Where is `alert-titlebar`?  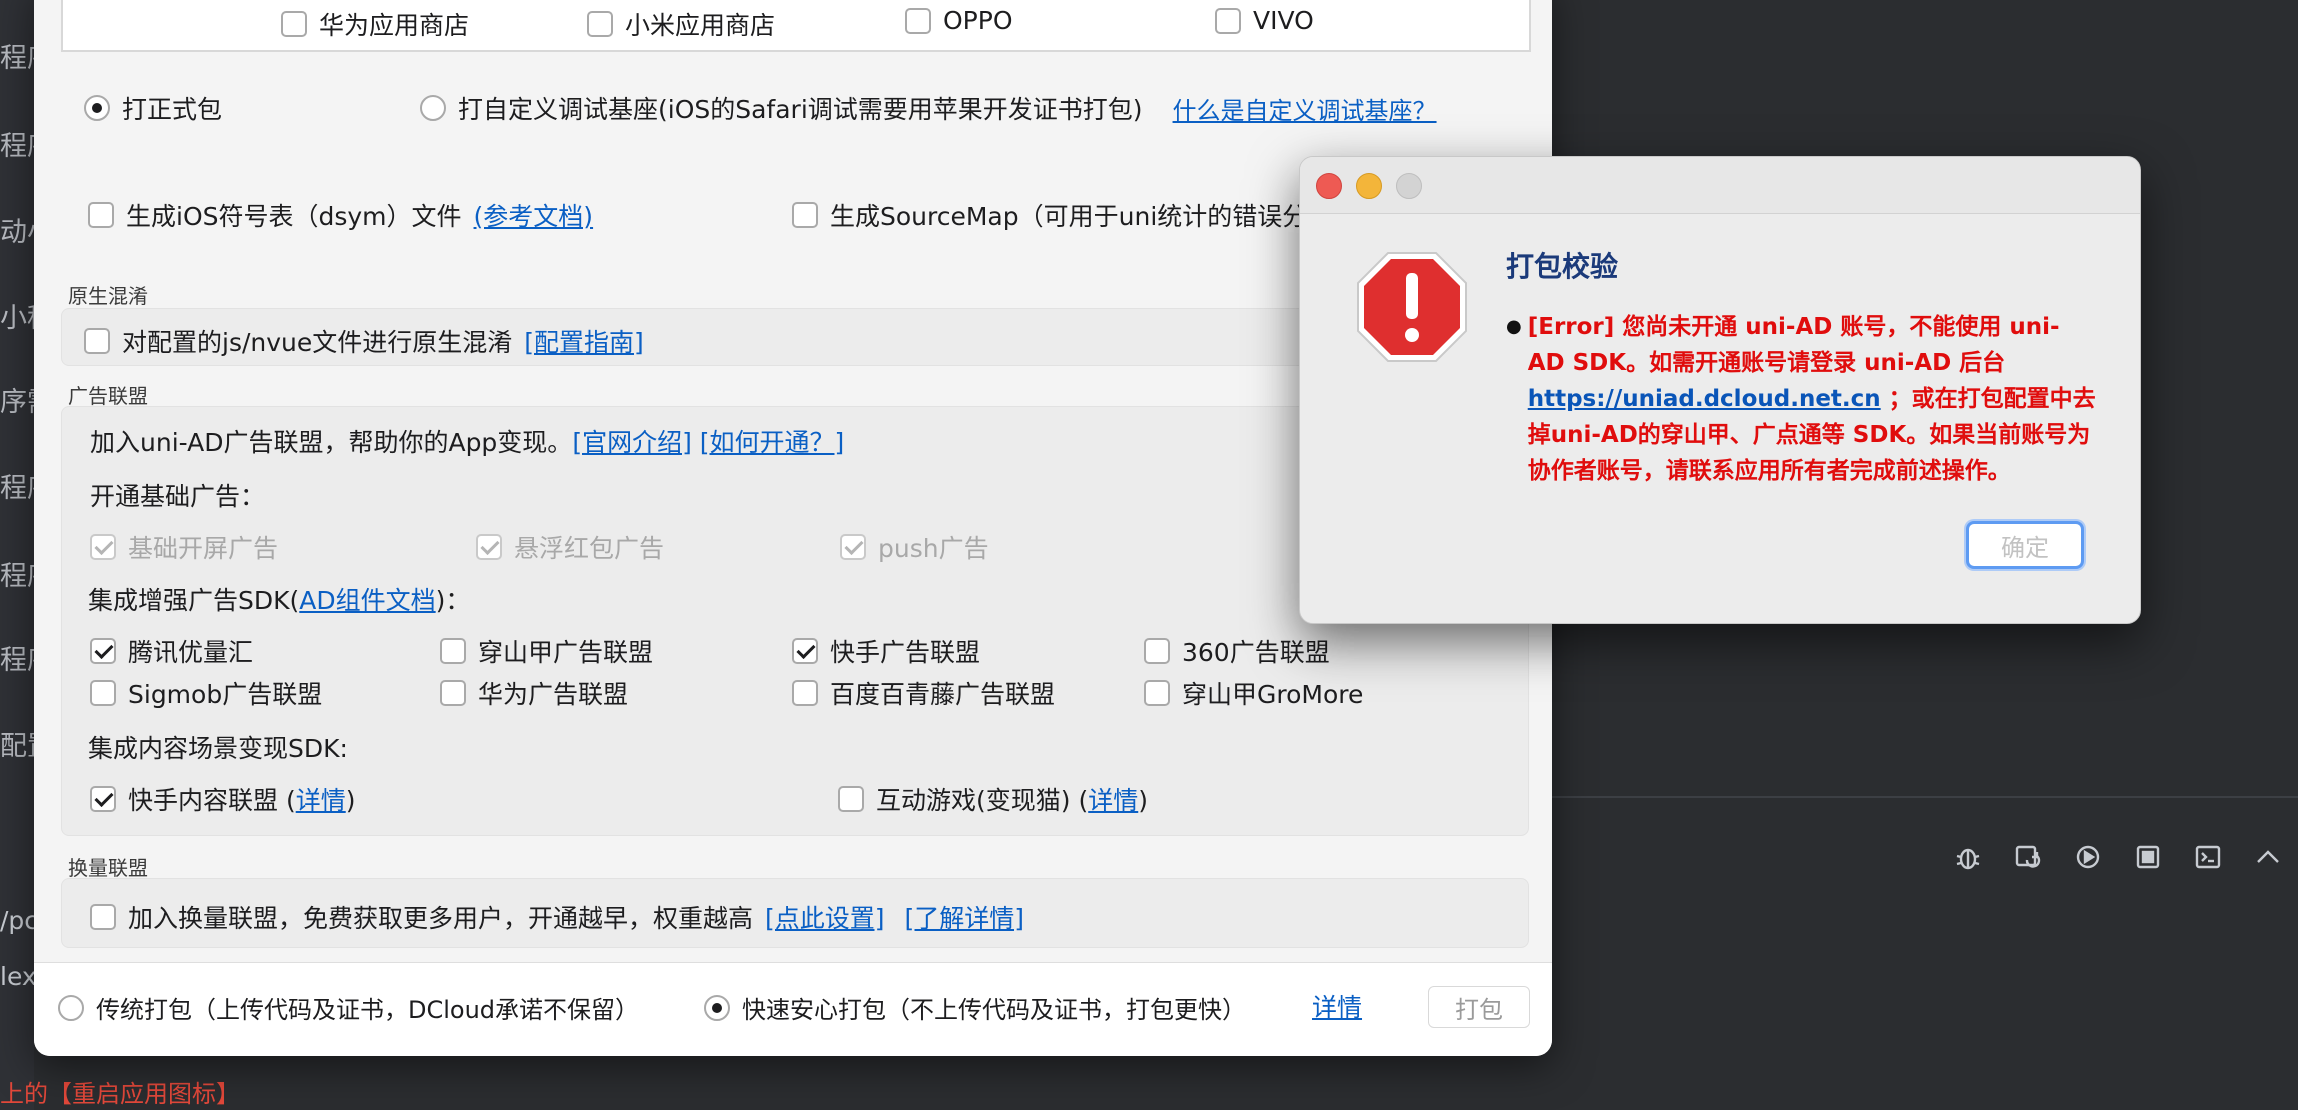
alert-titlebar is located at coordinates (1720, 185).